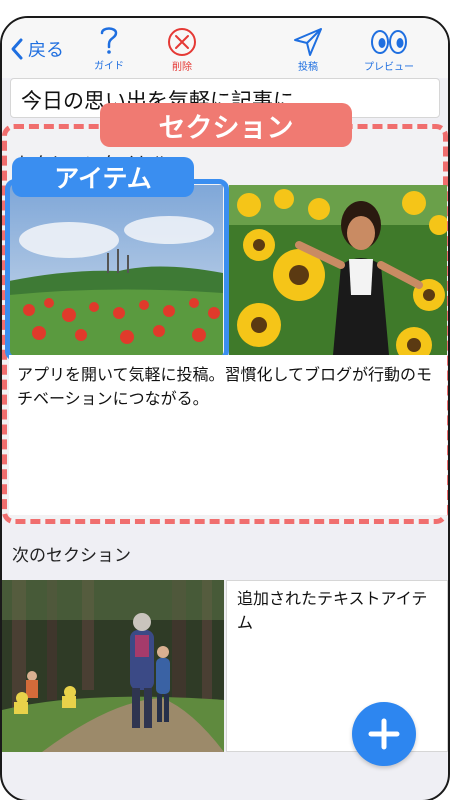 This screenshot has width=450, height=800. I want to click on close-circle-icon, so click(182, 42).